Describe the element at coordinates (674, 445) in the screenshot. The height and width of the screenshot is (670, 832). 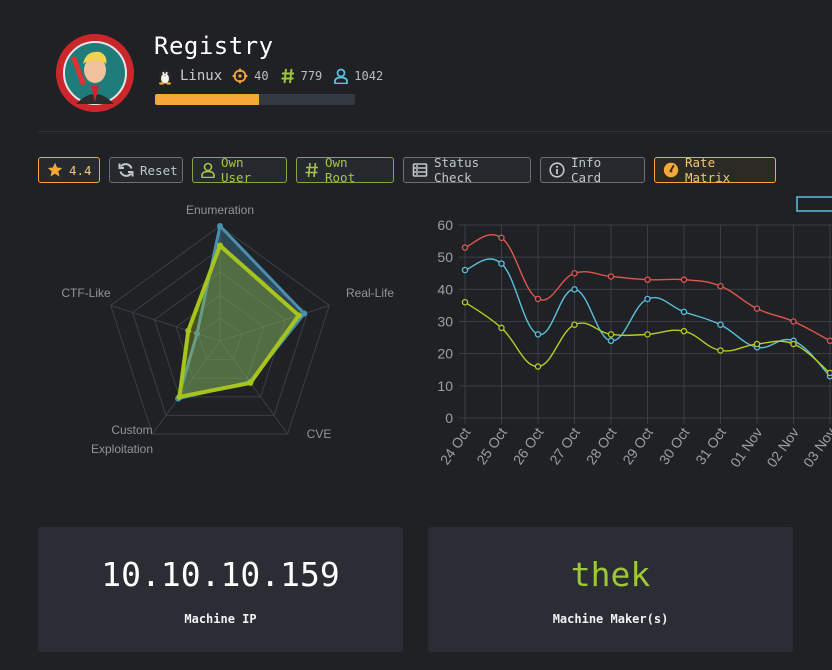
I see `x-tick-label: 30 Oct` at that location.